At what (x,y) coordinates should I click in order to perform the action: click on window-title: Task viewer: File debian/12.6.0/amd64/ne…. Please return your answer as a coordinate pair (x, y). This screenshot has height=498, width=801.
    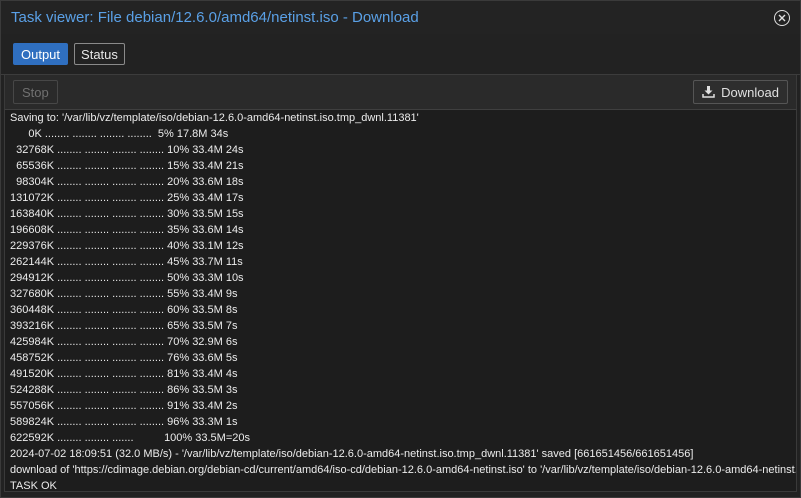
    Looking at the image, I should click on (215, 17).